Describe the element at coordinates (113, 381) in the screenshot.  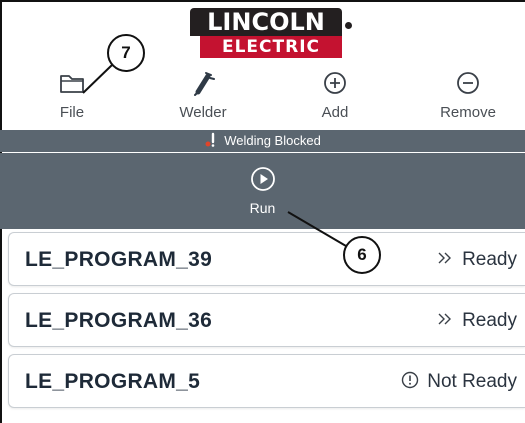
I see `program-name: LE_PROGRAM_5` at that location.